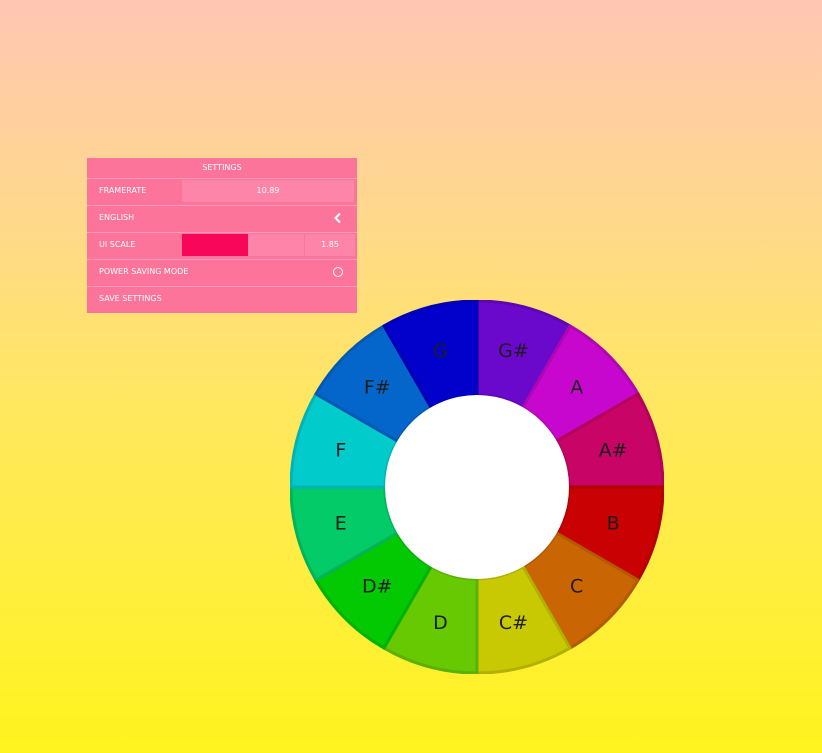 Image resolution: width=822 pixels, height=753 pixels. Describe the element at coordinates (144, 271) in the screenshot. I see `power-saving-label: POWER SAVING MODE` at that location.